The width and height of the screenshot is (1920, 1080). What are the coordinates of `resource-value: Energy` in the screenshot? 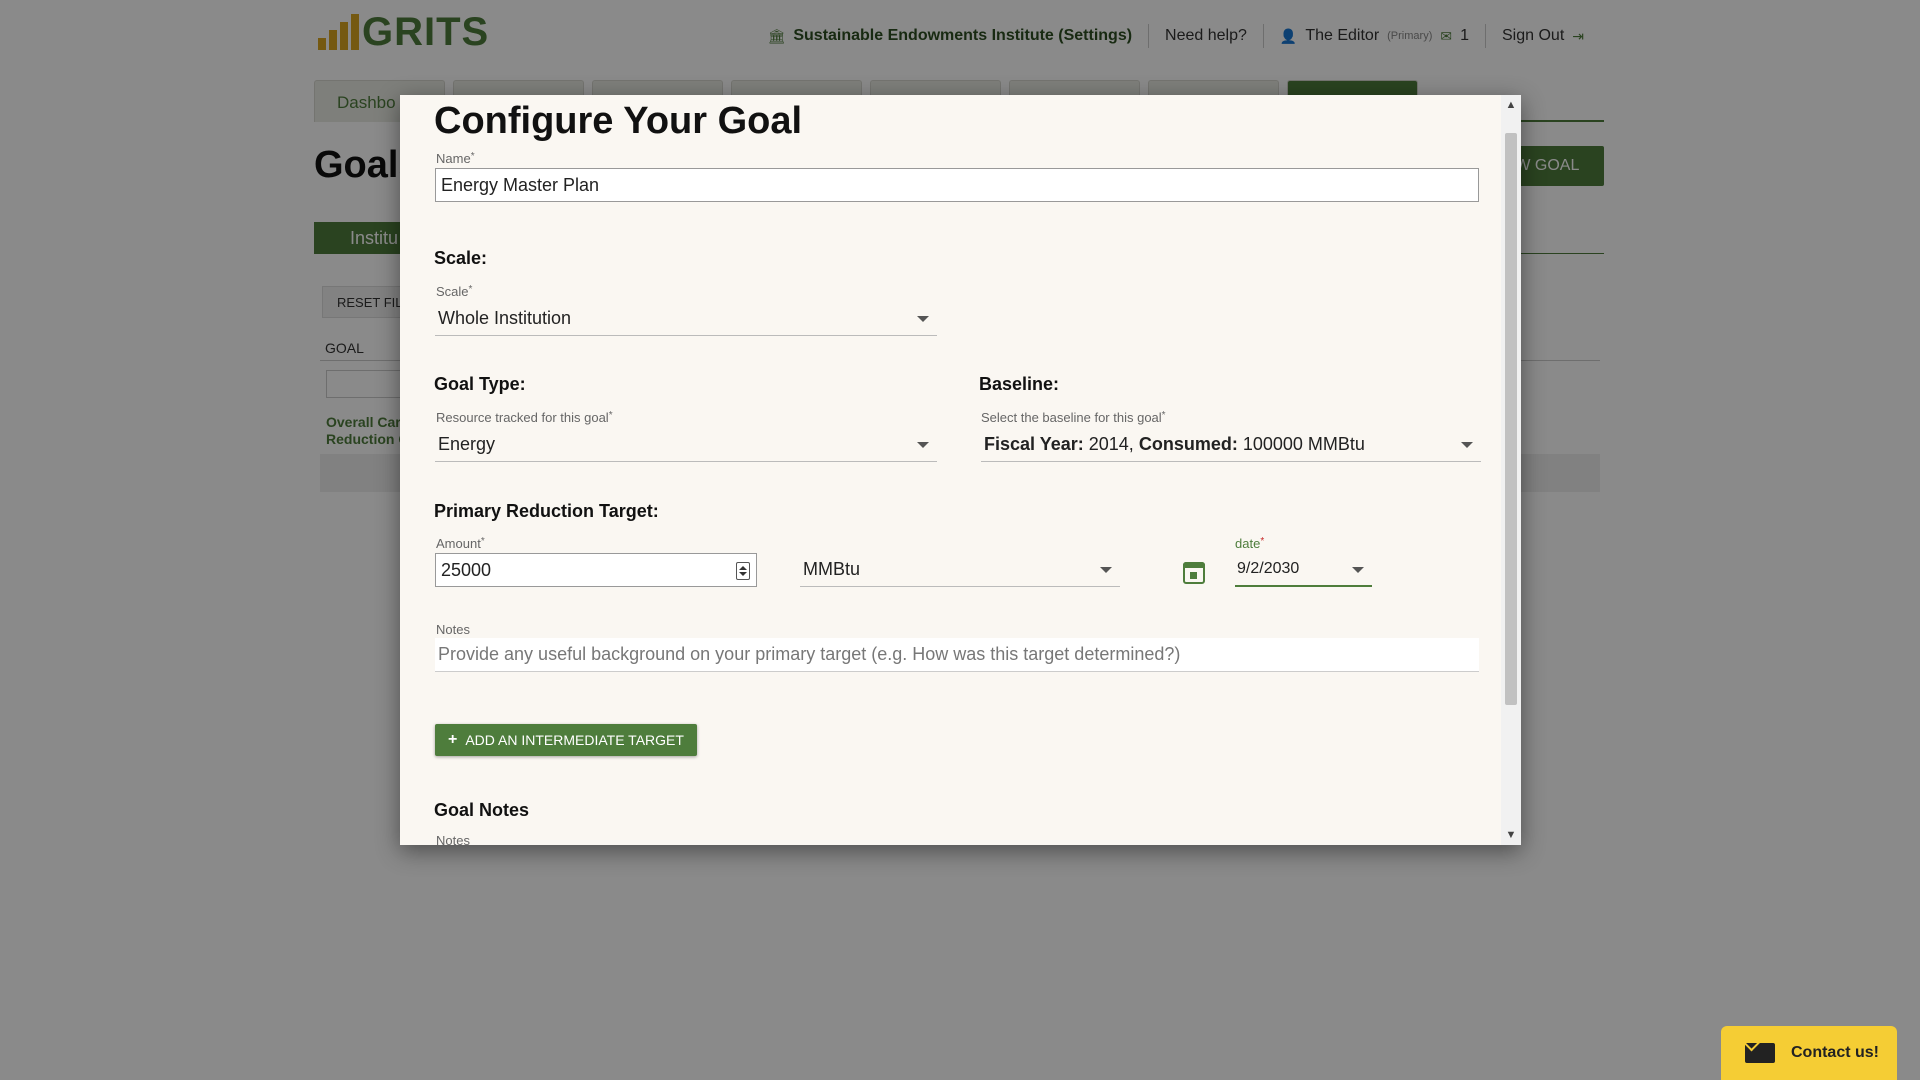 It's located at (467, 444).